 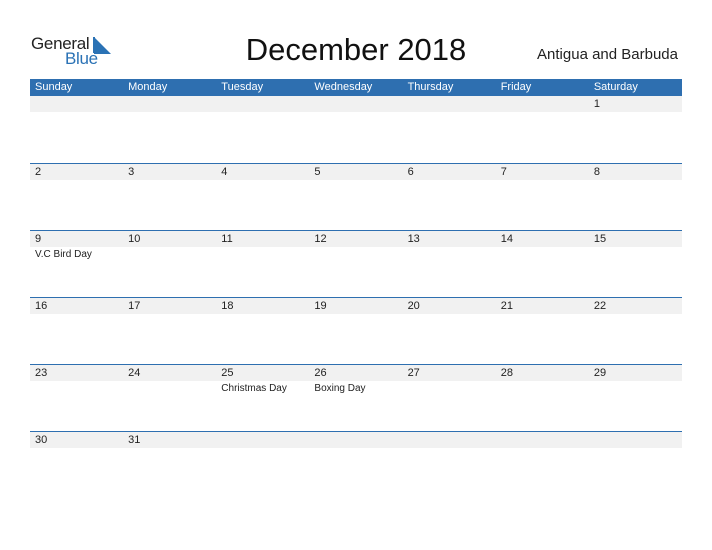 What do you see at coordinates (356, 263) in the screenshot?
I see `week-row: 9 10 11 12 13 14 15 V.C Bird Day` at bounding box center [356, 263].